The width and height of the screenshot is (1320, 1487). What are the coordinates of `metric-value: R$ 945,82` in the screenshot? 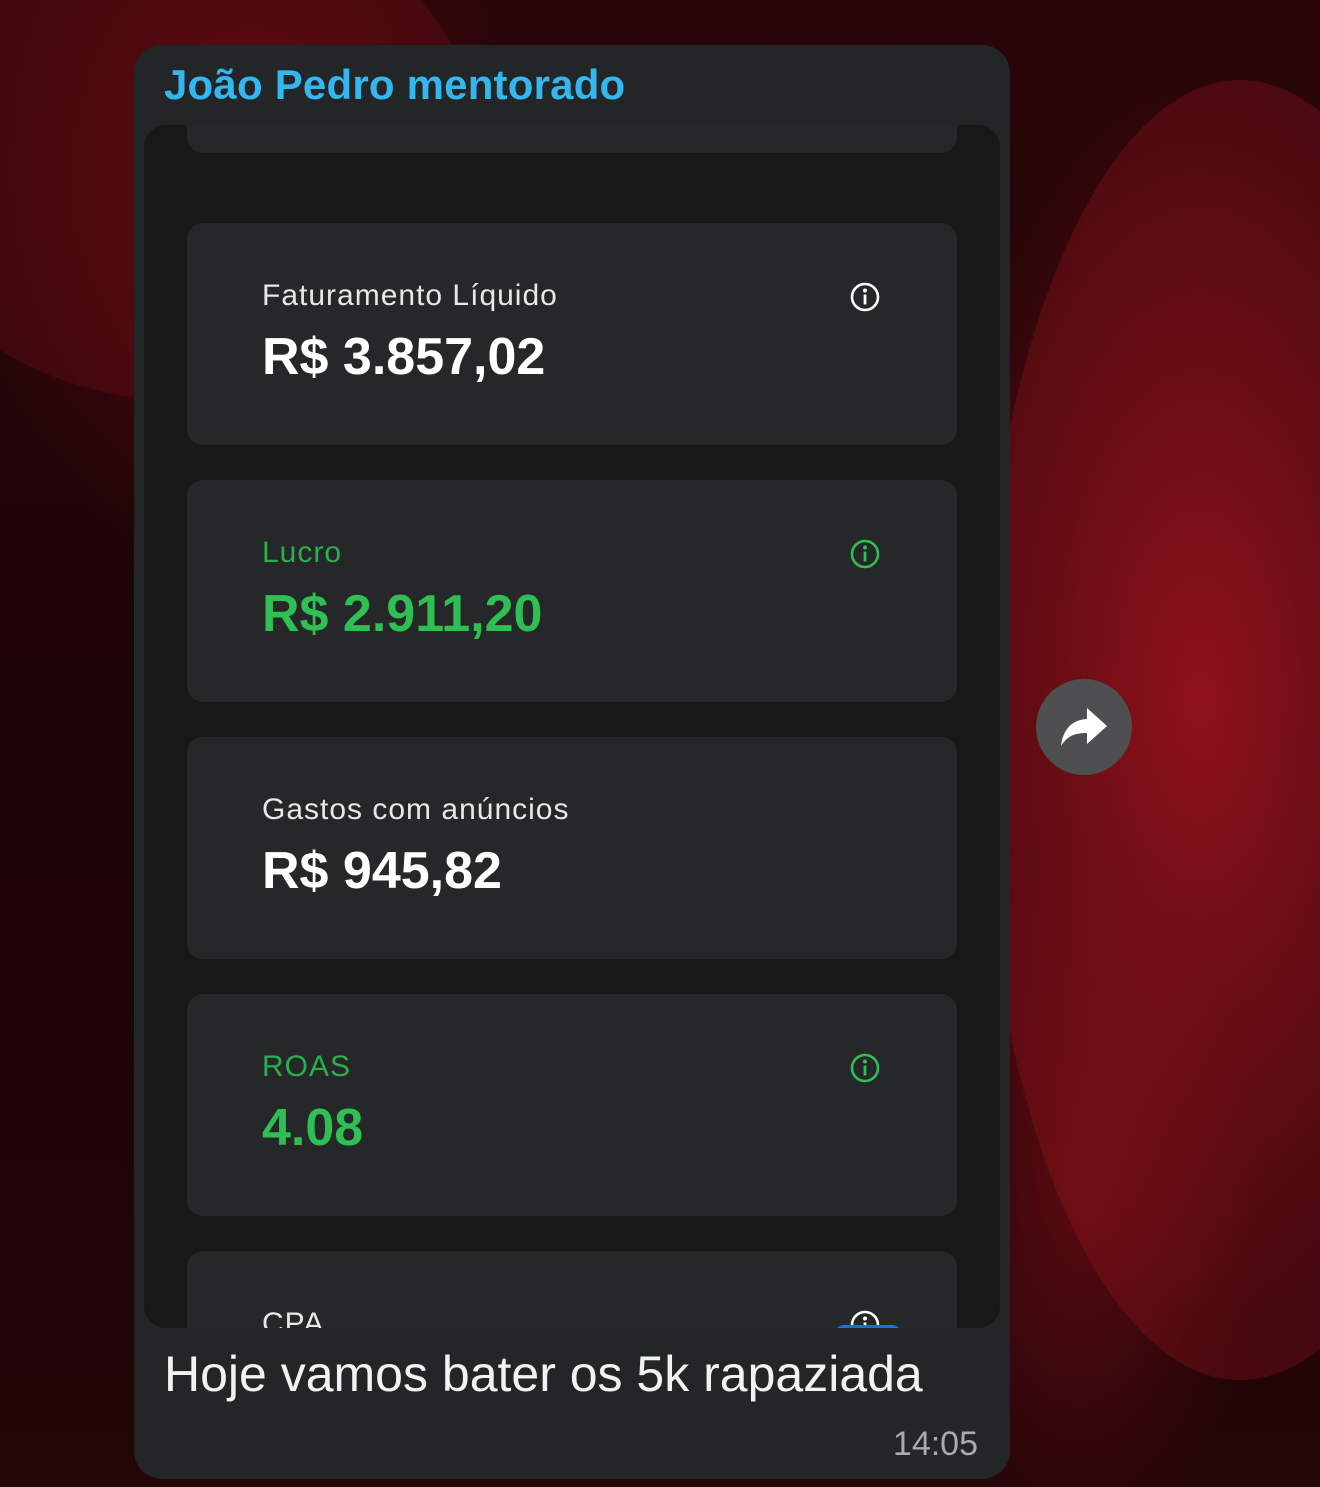 It's located at (382, 871).